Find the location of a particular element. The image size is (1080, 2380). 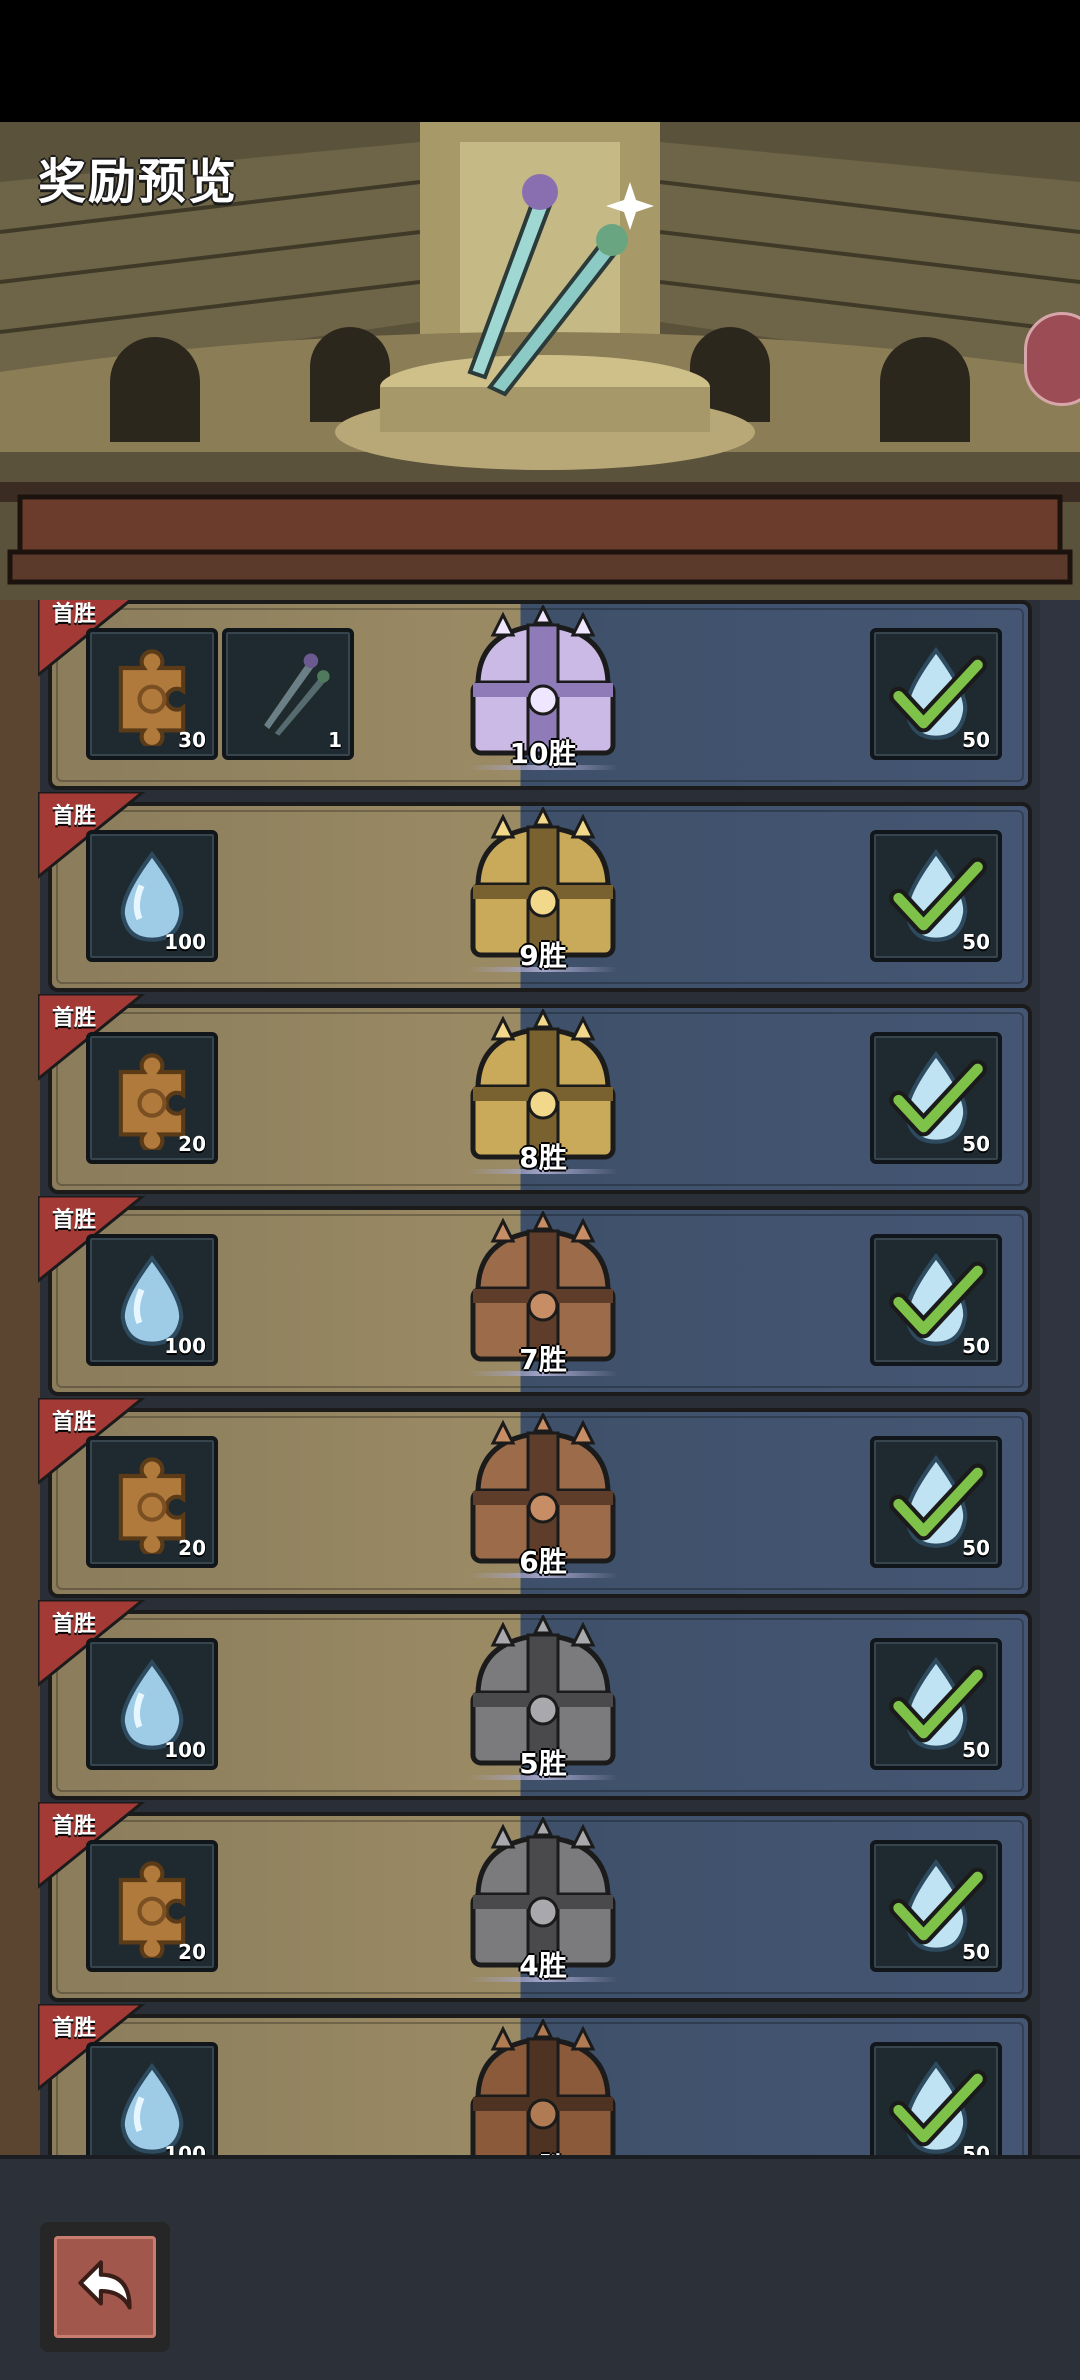

wins-label: 6胜 is located at coordinates (543, 1561).